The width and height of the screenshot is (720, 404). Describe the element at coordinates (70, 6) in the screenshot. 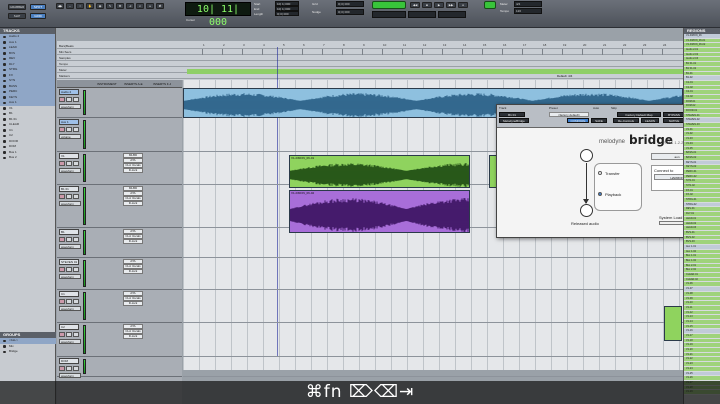

I see `trim-icon: ⇔` at that location.